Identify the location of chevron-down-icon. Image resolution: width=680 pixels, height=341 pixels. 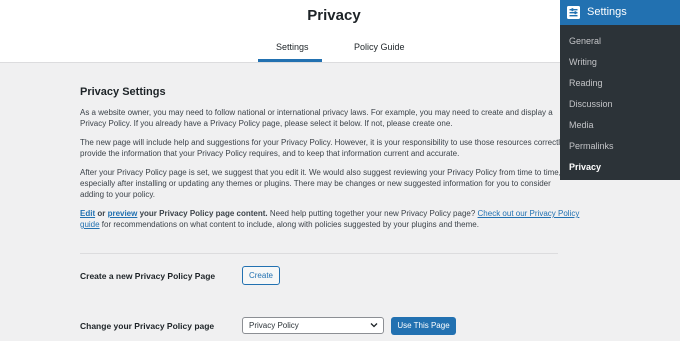
(374, 325).